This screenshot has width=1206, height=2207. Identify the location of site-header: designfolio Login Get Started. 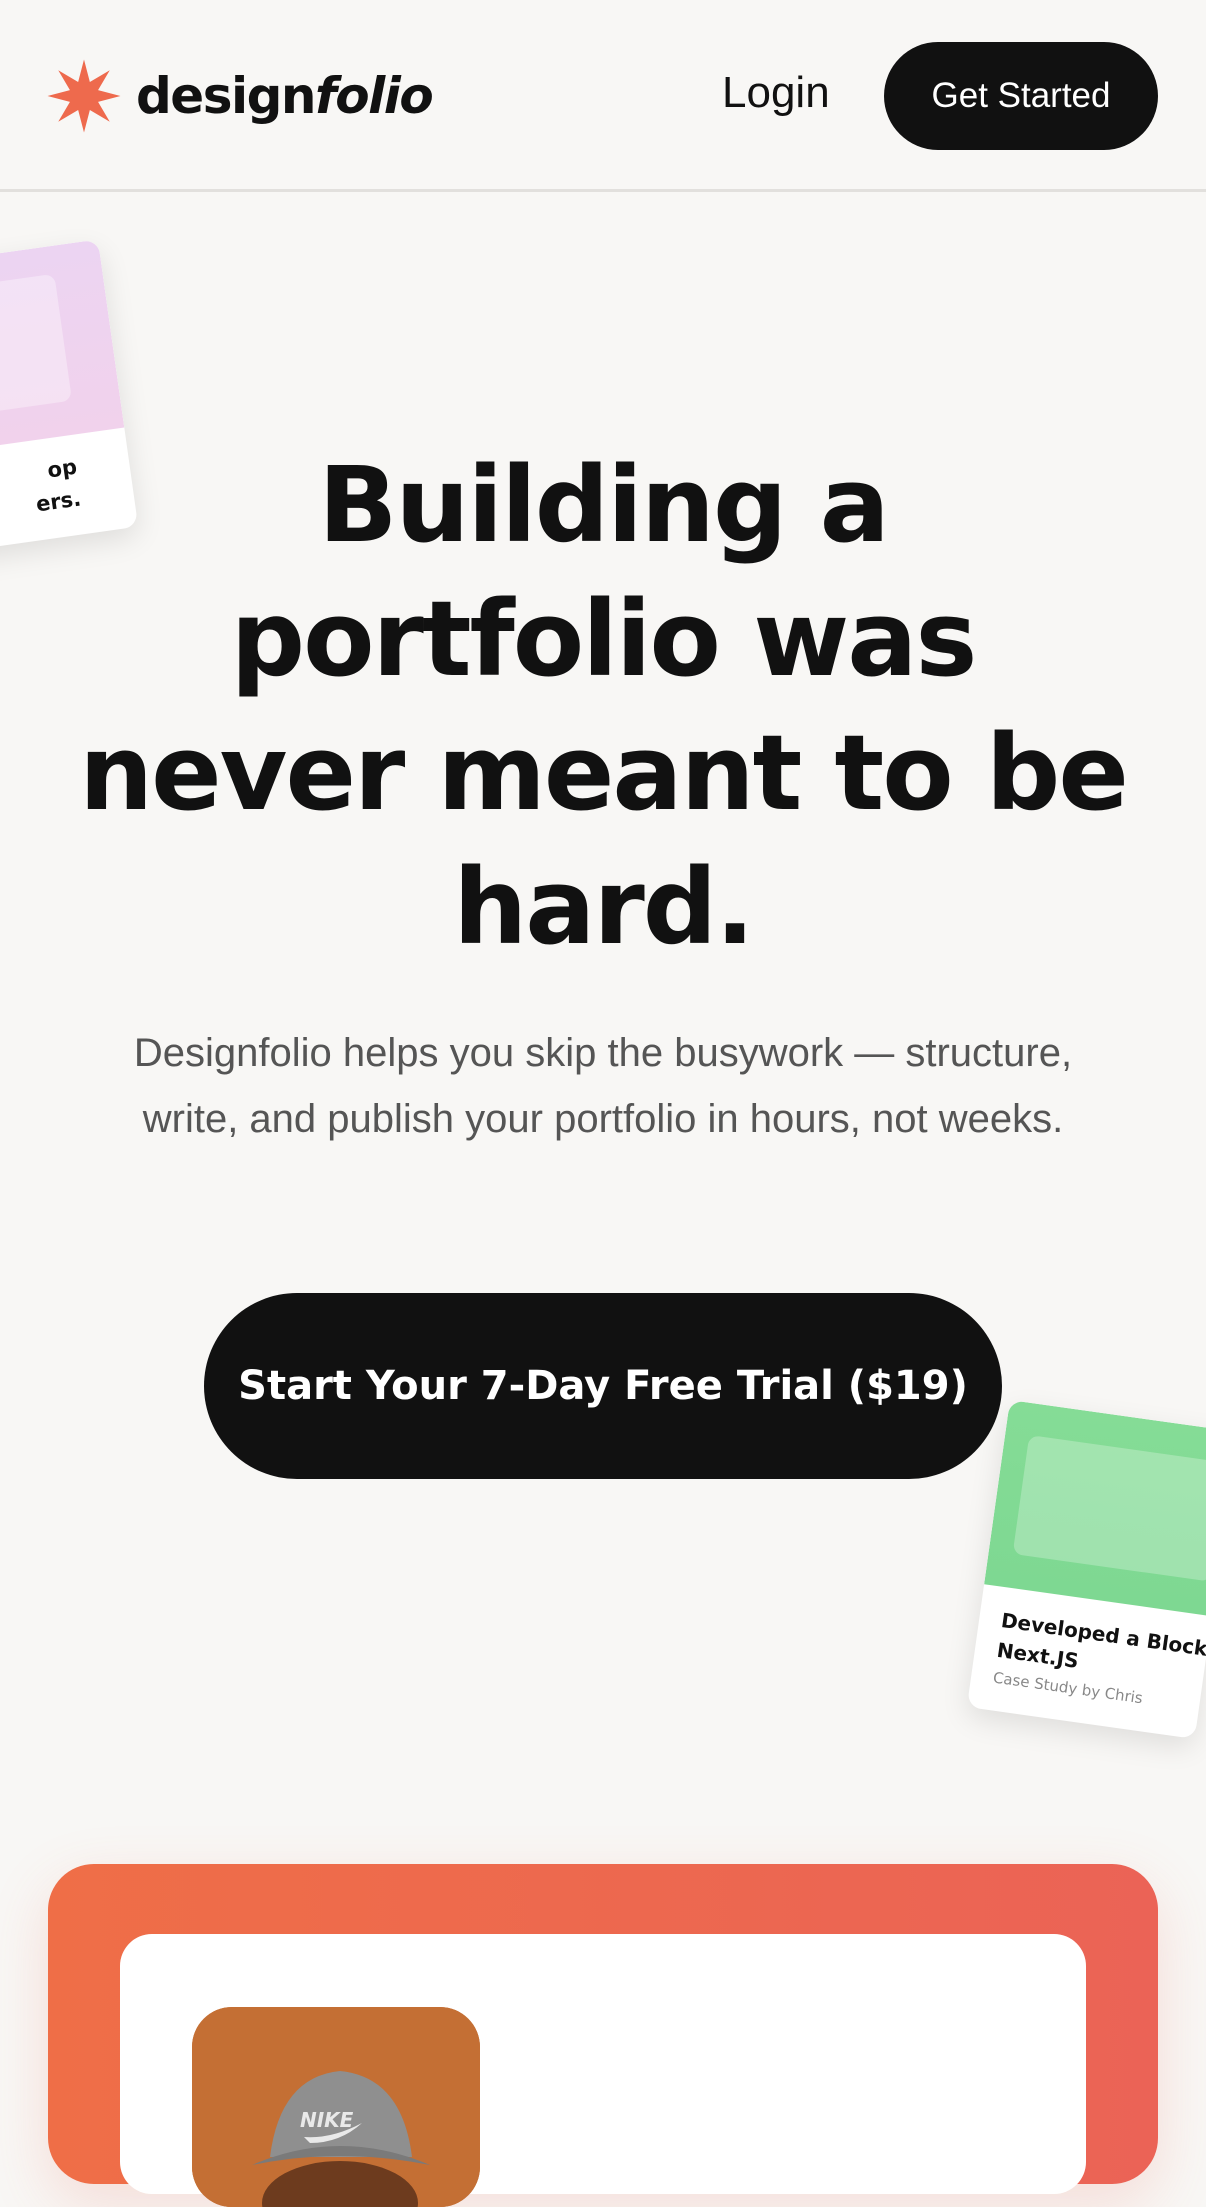
(603, 96).